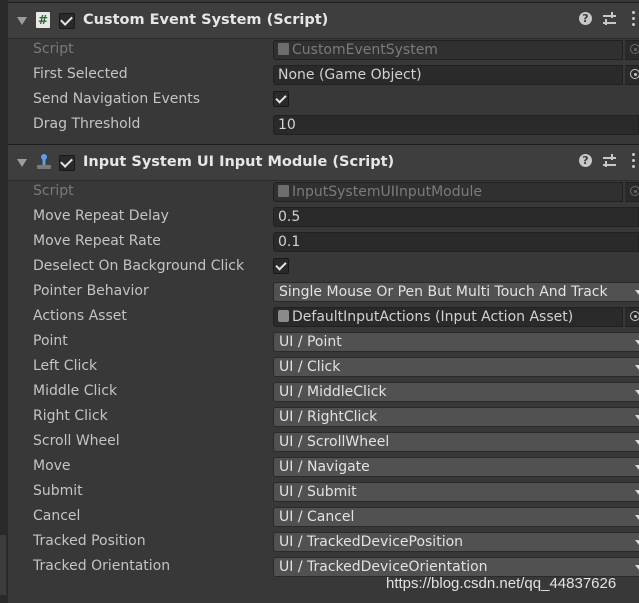 This screenshot has width=639, height=603. I want to click on row-left-click: Left Click UI / Click, so click(323, 367).